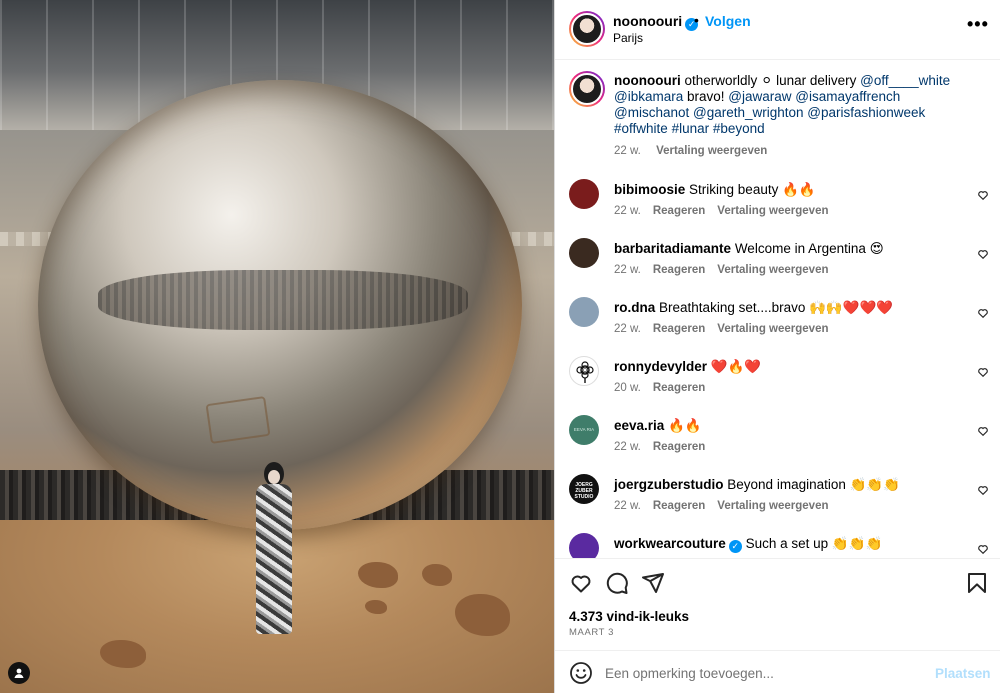  I want to click on post-actions: 4.373 vind-ik-leuks MAART 3, so click(777, 604).